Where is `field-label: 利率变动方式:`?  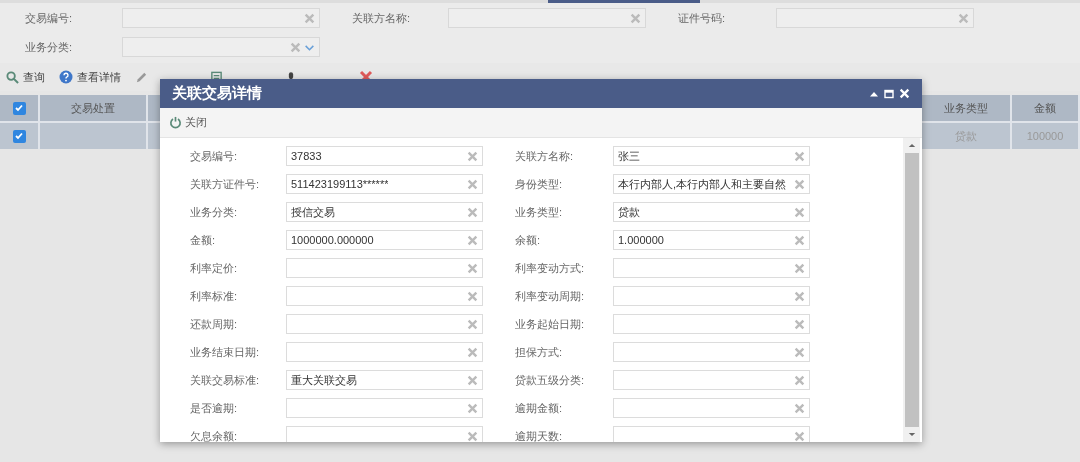
field-label: 利率变动方式: is located at coordinates (550, 268).